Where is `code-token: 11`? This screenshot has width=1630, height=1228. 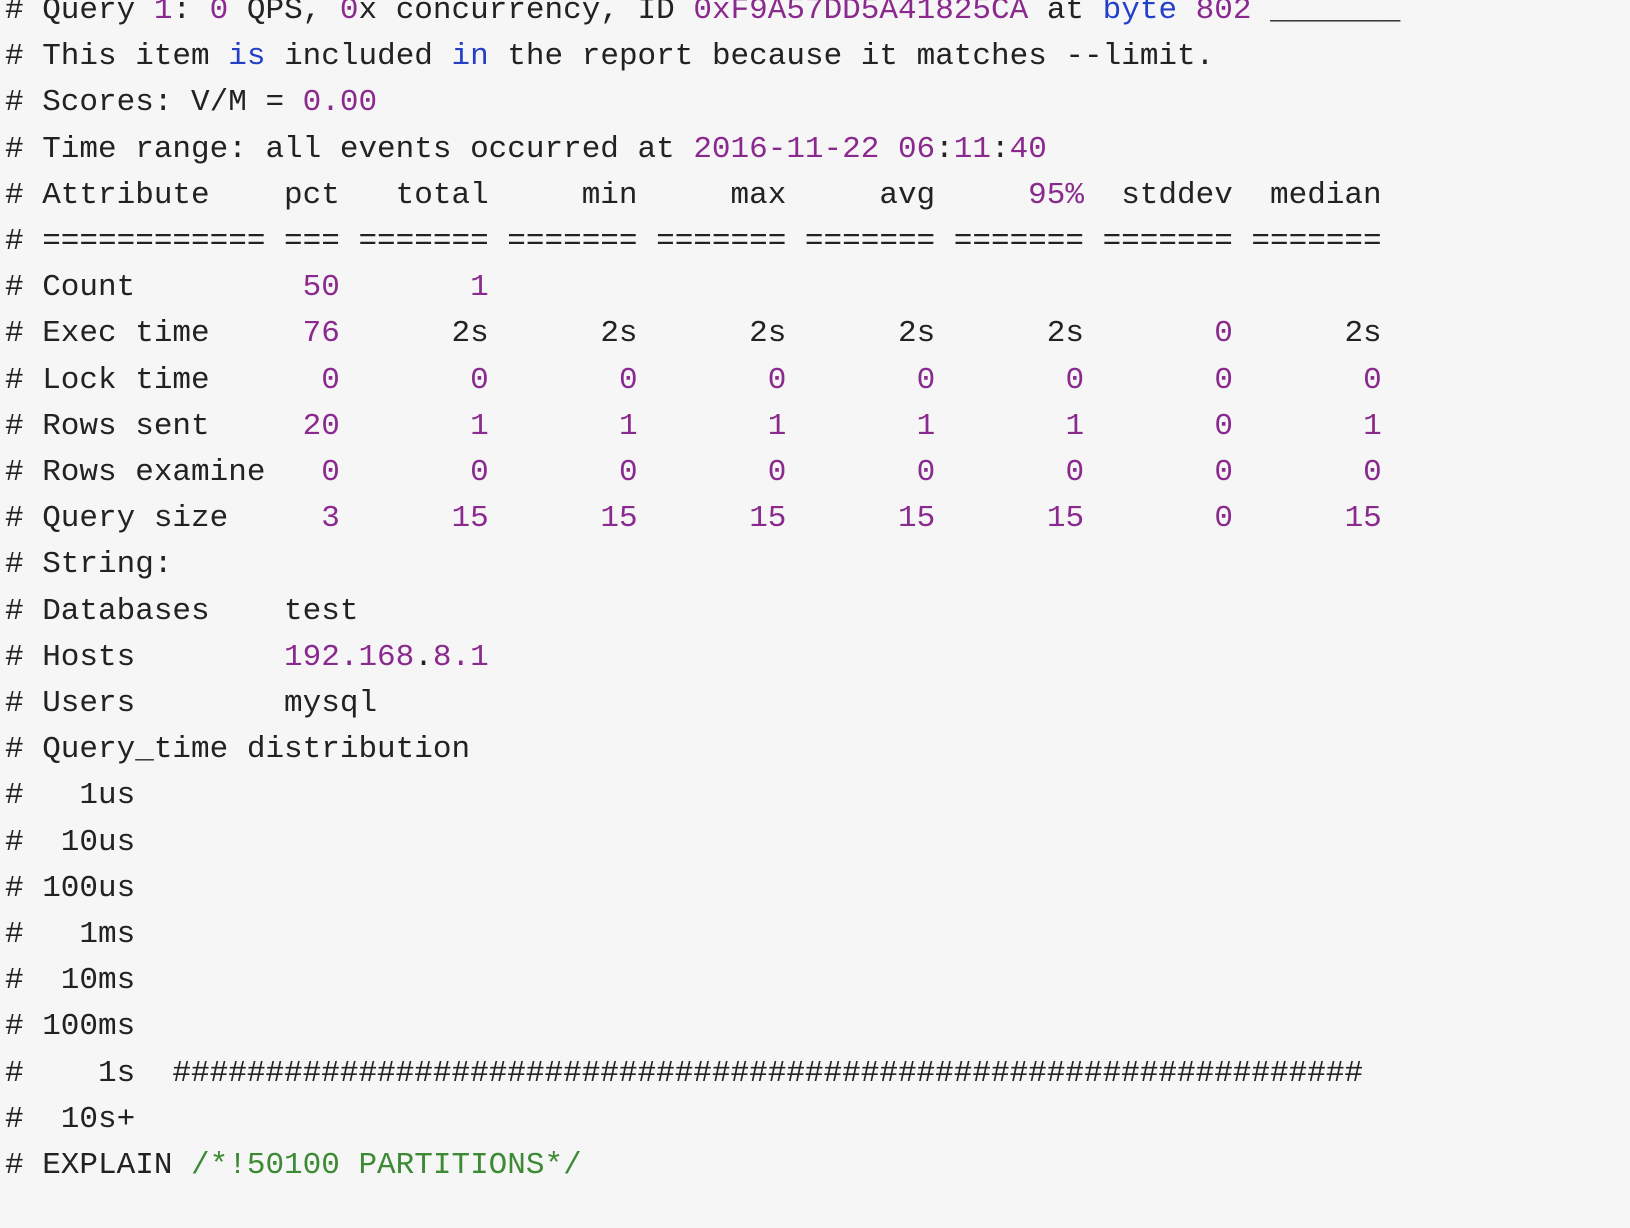 code-token: 11 is located at coordinates (972, 149).